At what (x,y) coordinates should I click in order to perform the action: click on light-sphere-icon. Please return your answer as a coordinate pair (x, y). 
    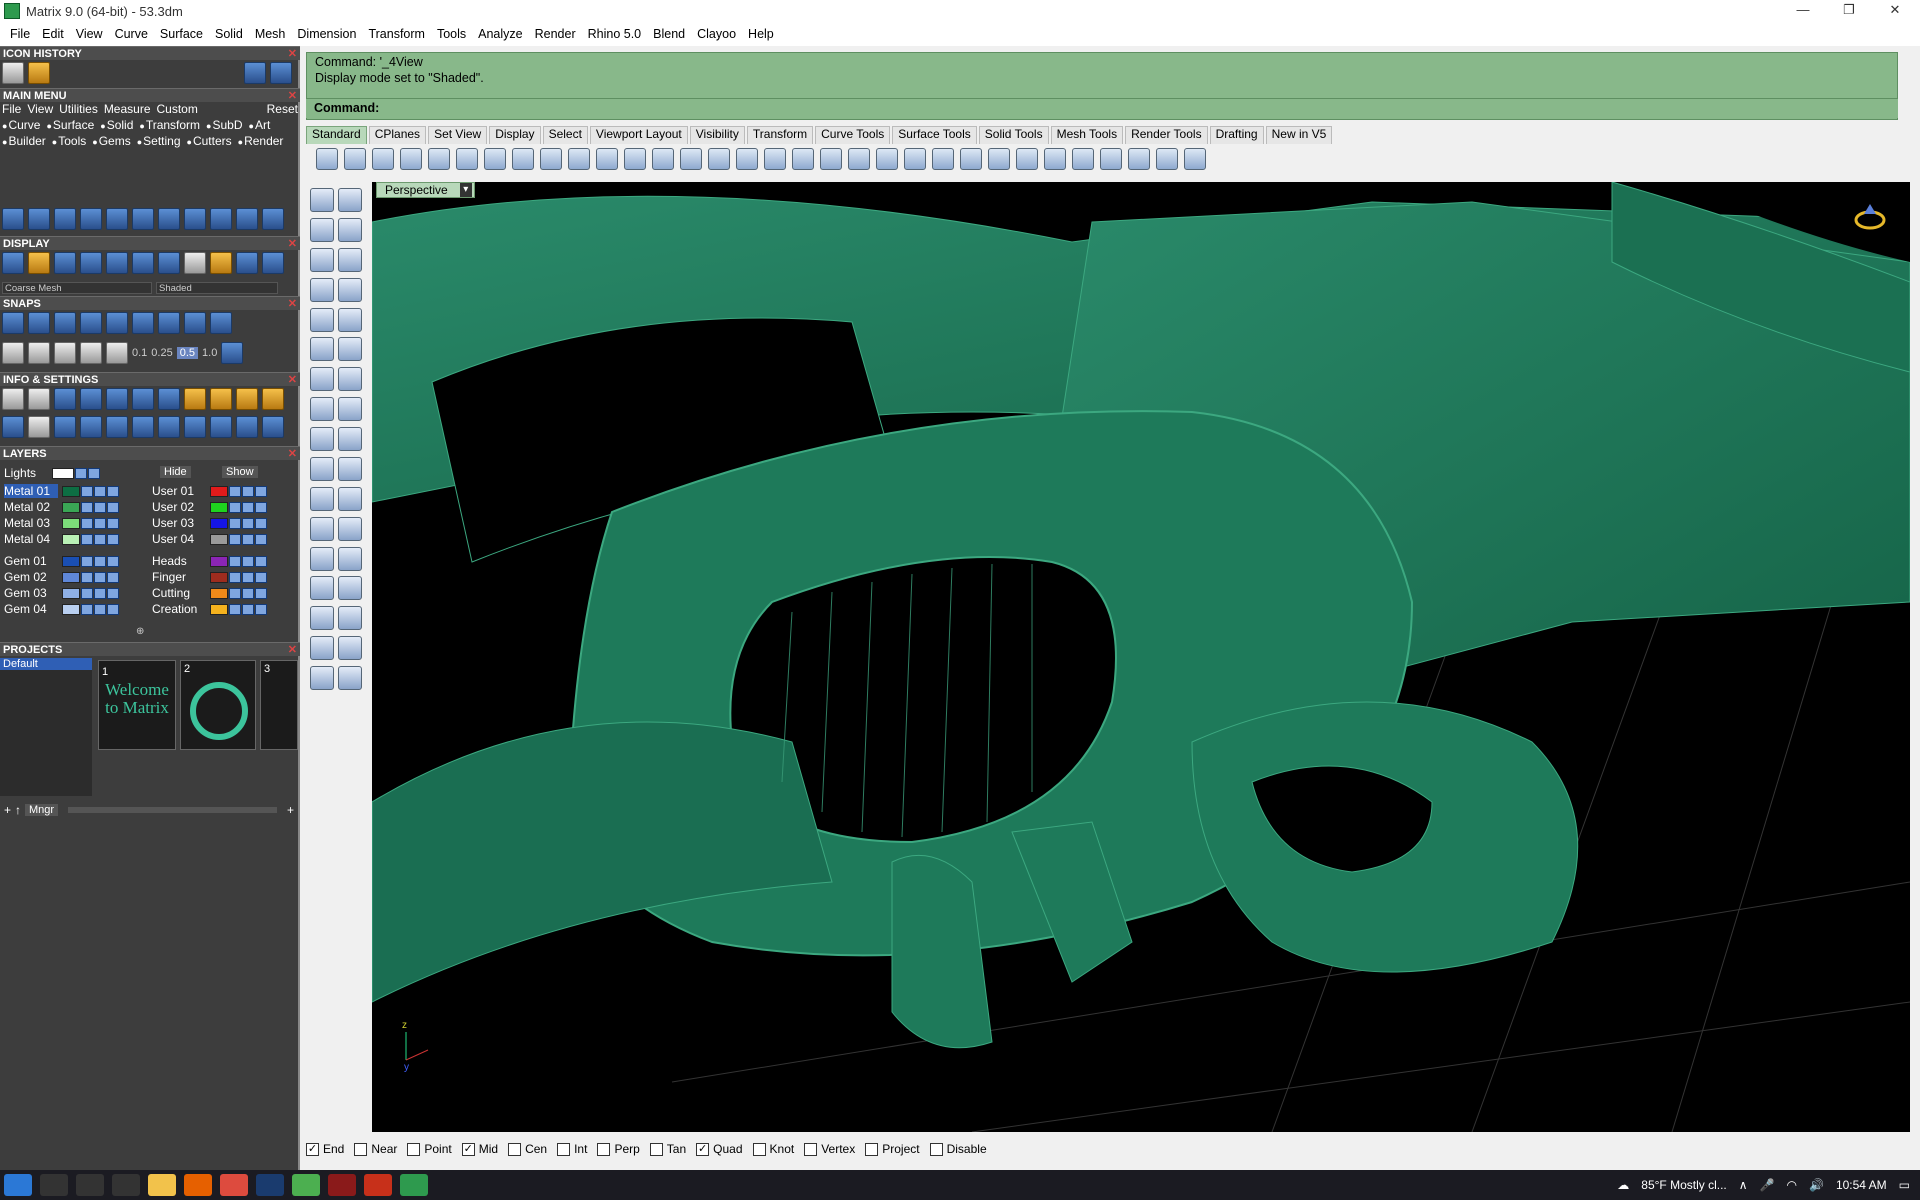
    Looking at the image, I should click on (195, 263).